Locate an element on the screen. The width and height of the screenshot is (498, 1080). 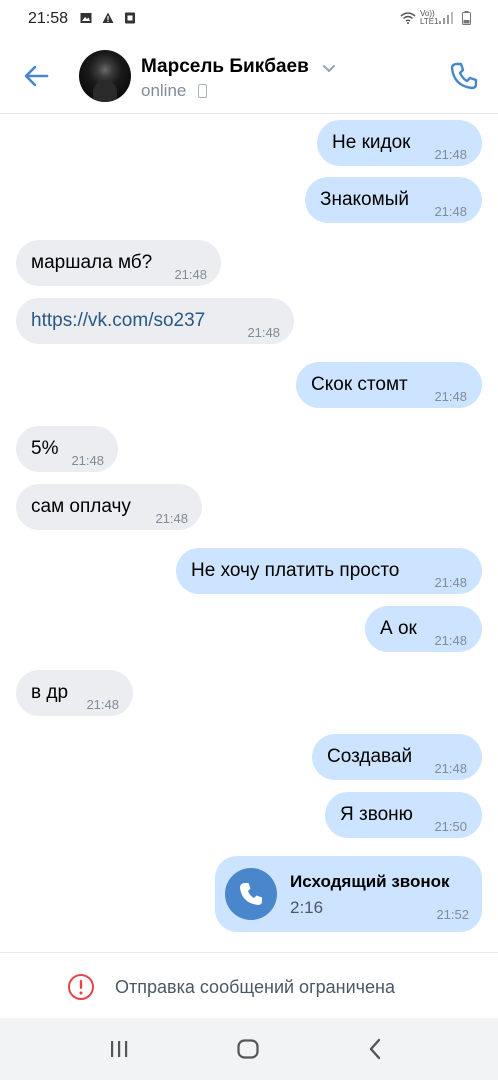
signal-icon is located at coordinates (446, 18).